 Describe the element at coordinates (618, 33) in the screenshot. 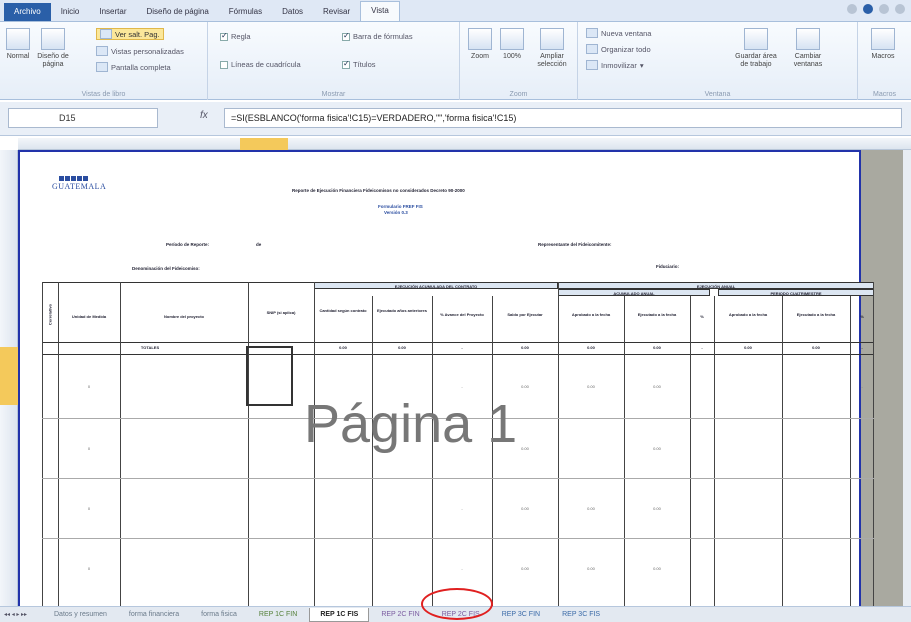

I see `new-window-button: Nueva ventana` at that location.